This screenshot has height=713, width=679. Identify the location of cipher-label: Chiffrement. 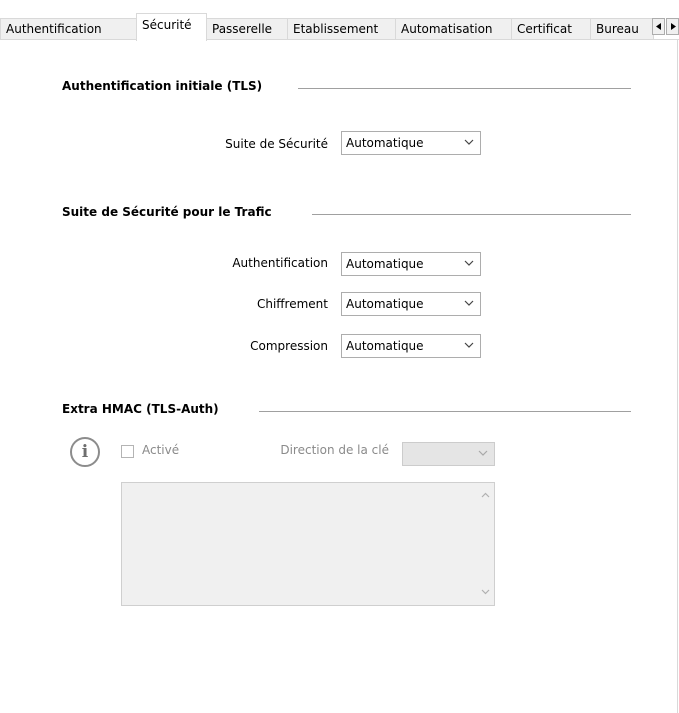
(292, 304).